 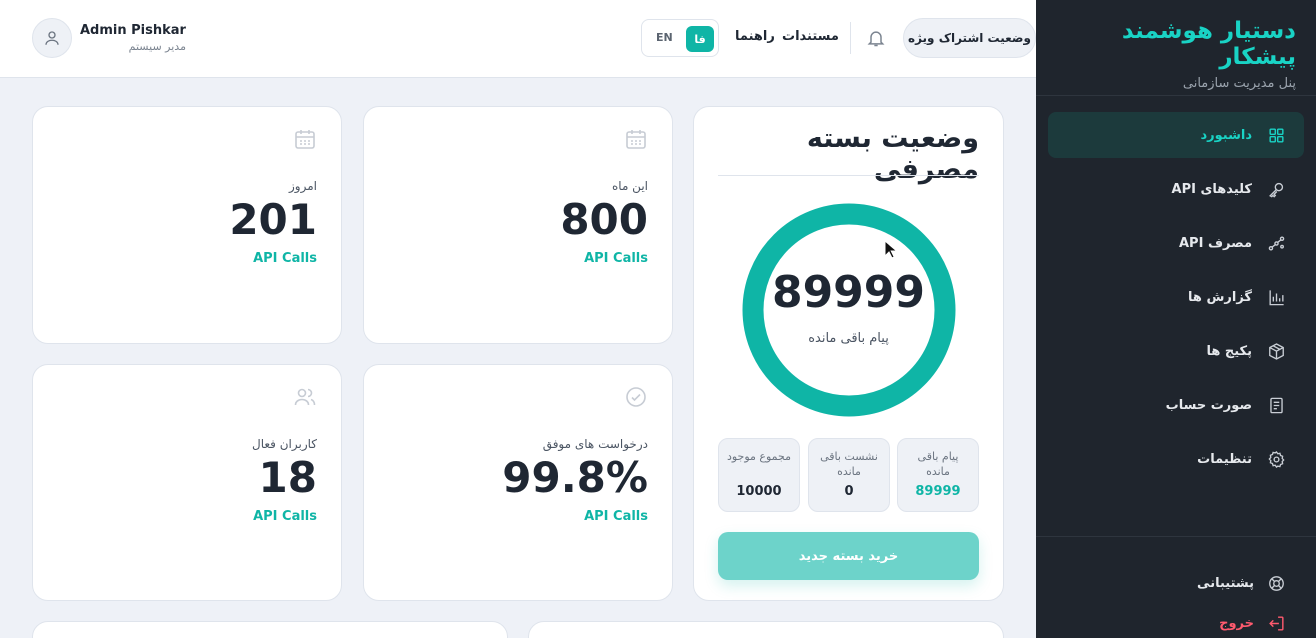 What do you see at coordinates (759, 475) in the screenshot?
I see `mini-total-available: مجموع موجود 10000` at bounding box center [759, 475].